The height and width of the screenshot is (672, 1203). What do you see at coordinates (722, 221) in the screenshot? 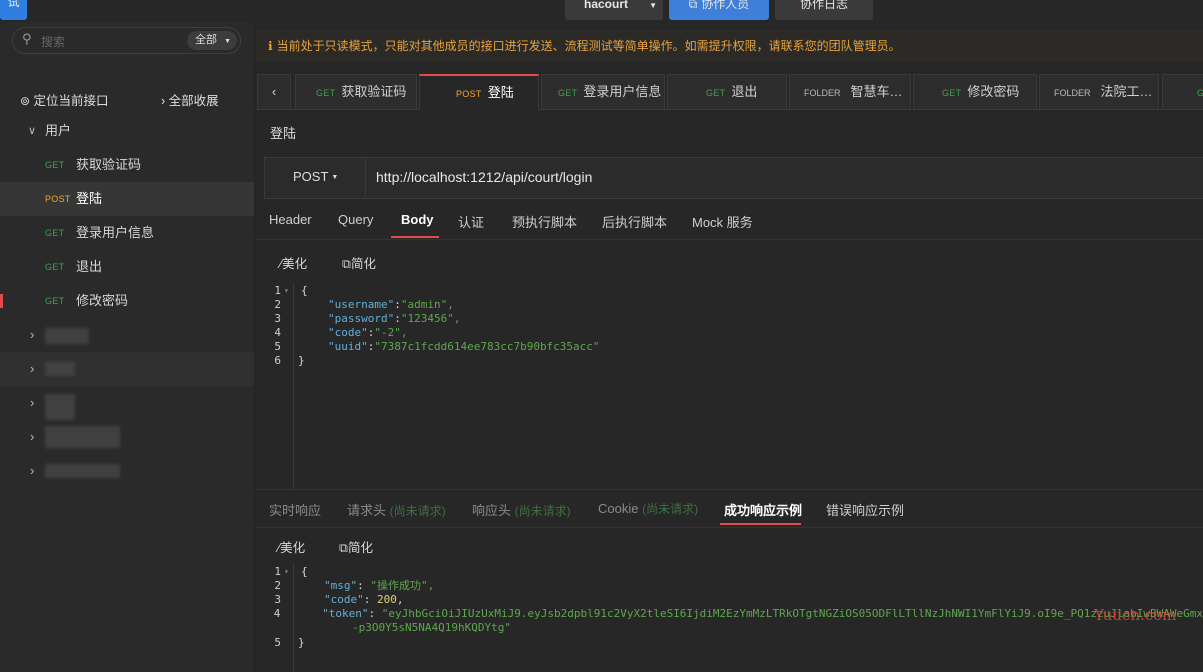
I see `tab-mock-service: Mock 服务` at bounding box center [722, 221].